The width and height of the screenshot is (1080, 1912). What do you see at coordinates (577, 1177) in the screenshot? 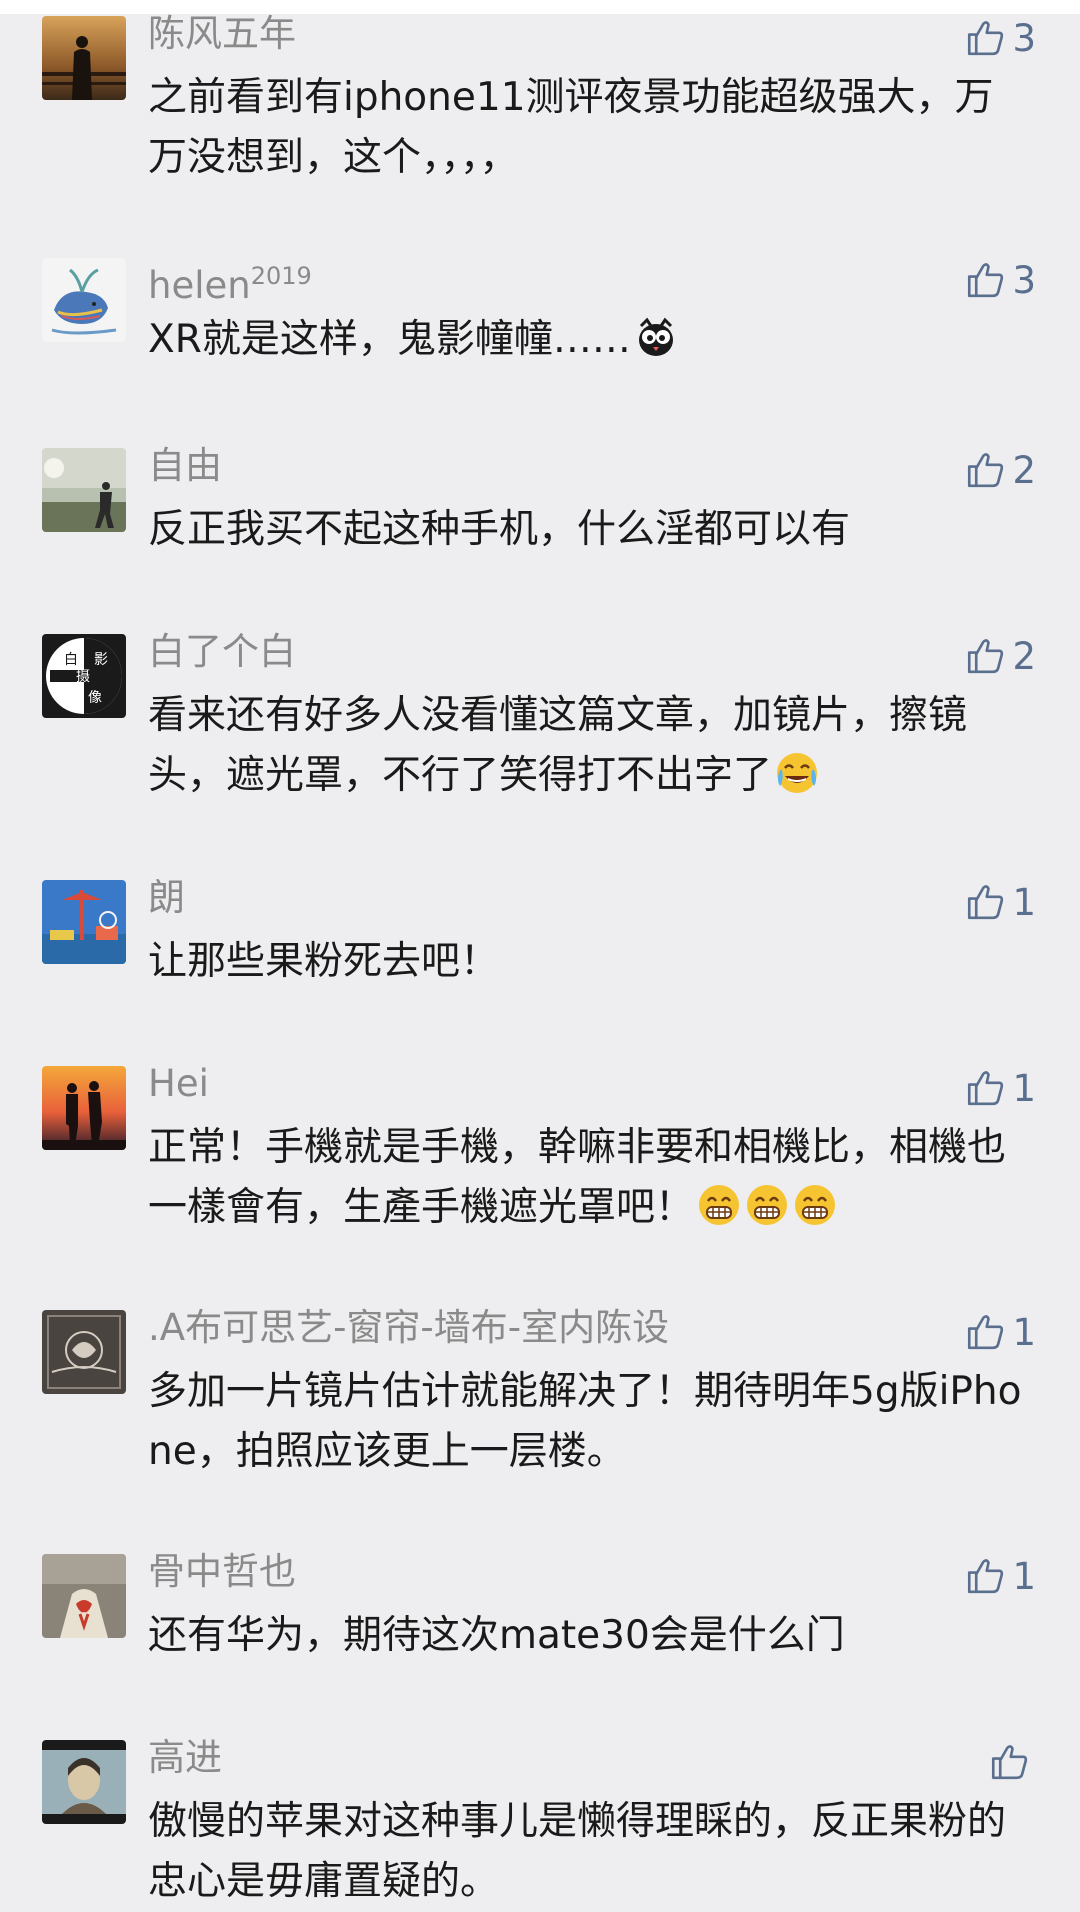
I see `comment-text: 正常！手機就是手機，幹嘛非要和相機比，相機也一樣會有，生產手機遮光罩吧！` at bounding box center [577, 1177].